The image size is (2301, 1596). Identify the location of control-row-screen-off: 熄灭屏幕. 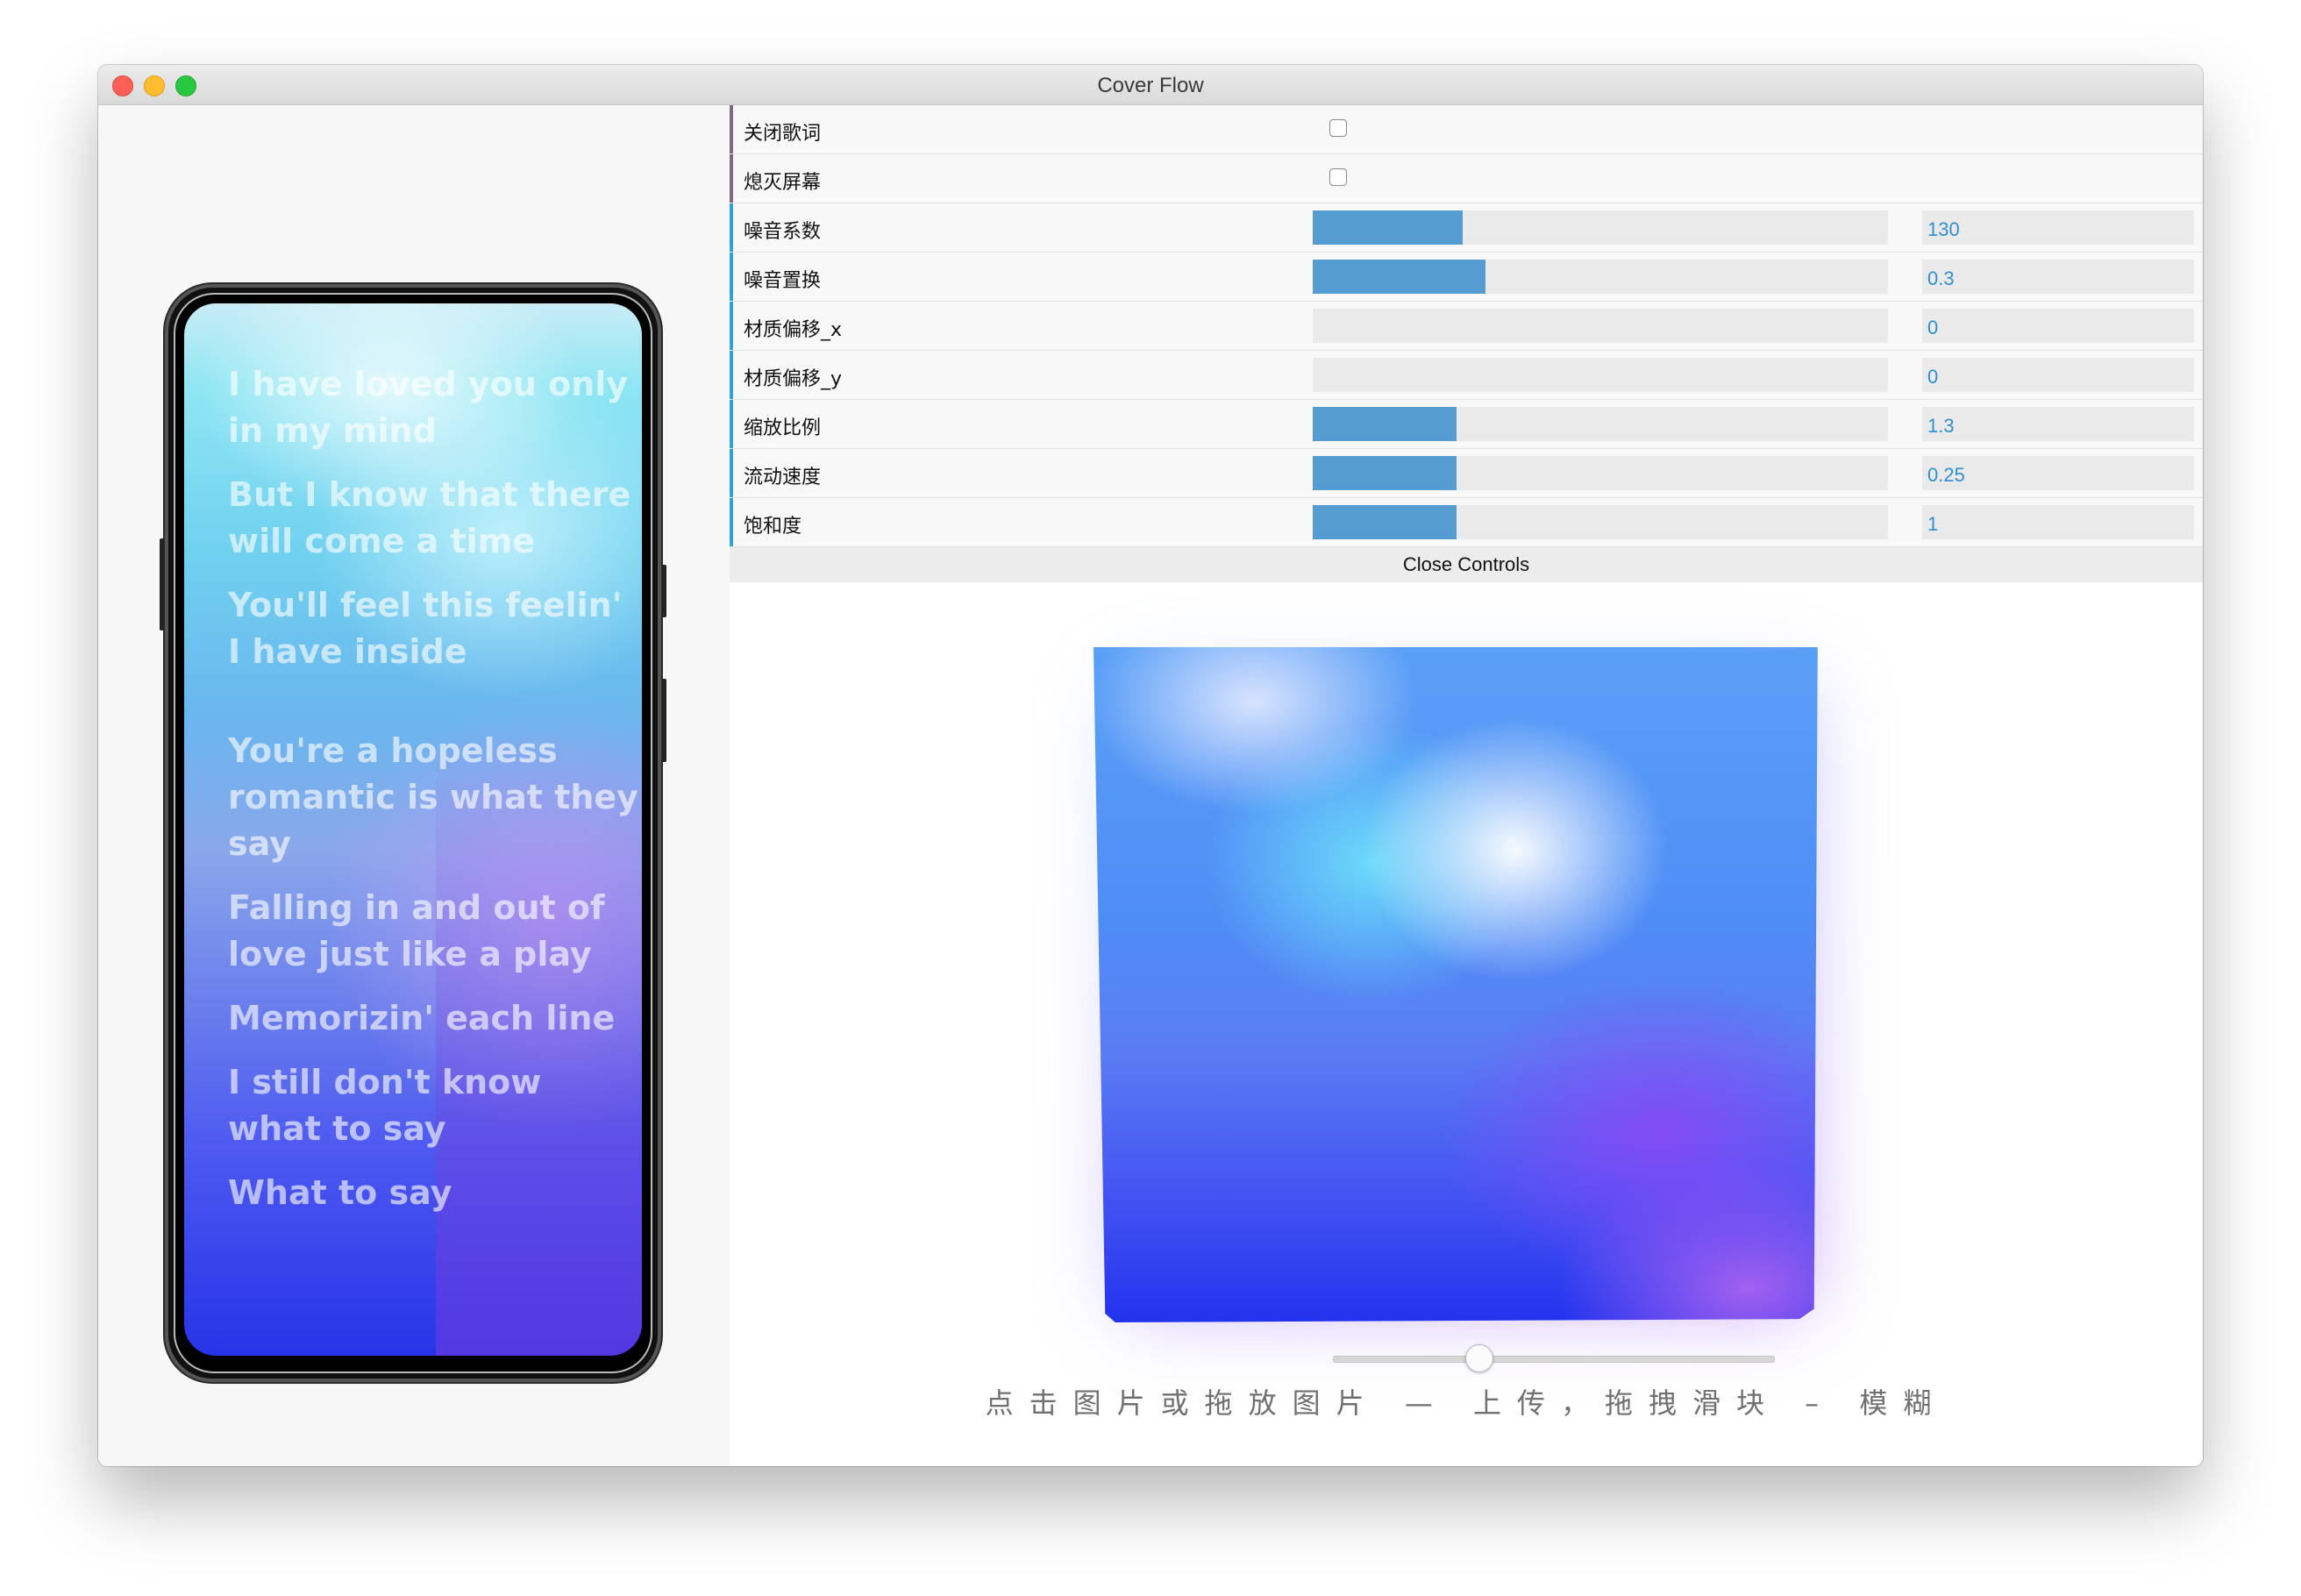
(1466, 178).